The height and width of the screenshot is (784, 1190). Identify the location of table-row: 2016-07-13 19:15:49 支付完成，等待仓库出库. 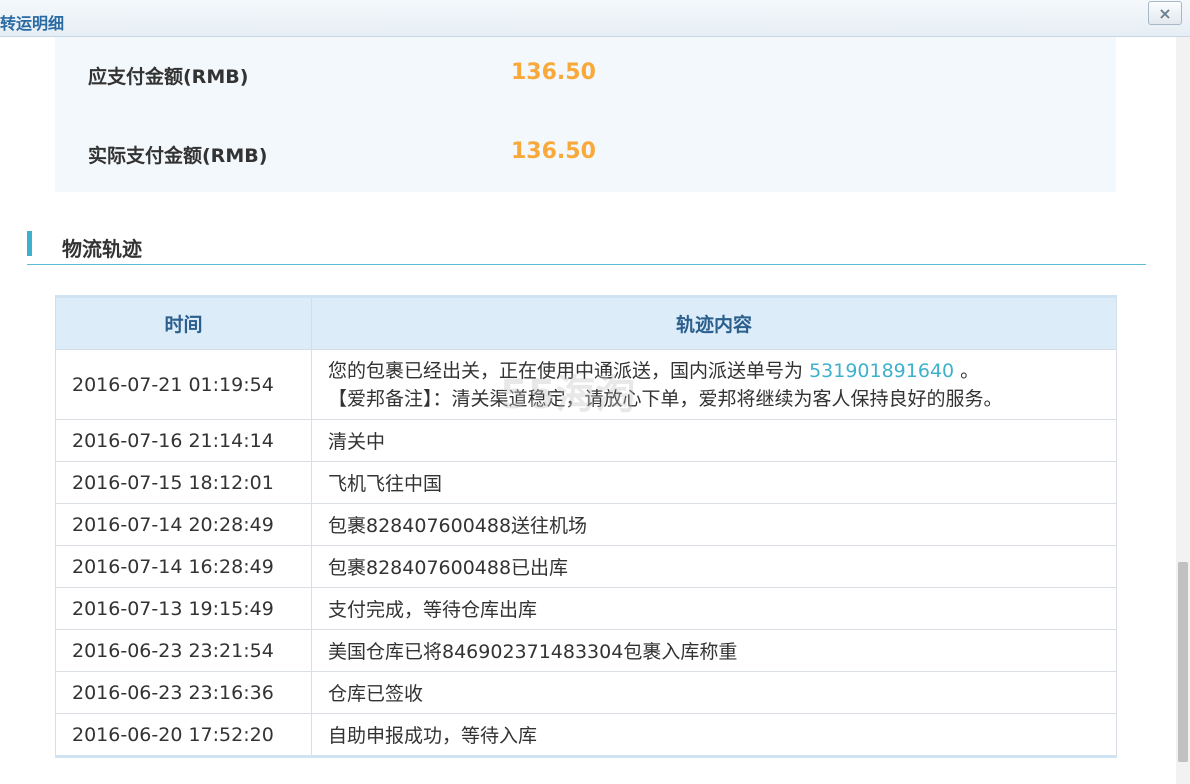
(586, 608).